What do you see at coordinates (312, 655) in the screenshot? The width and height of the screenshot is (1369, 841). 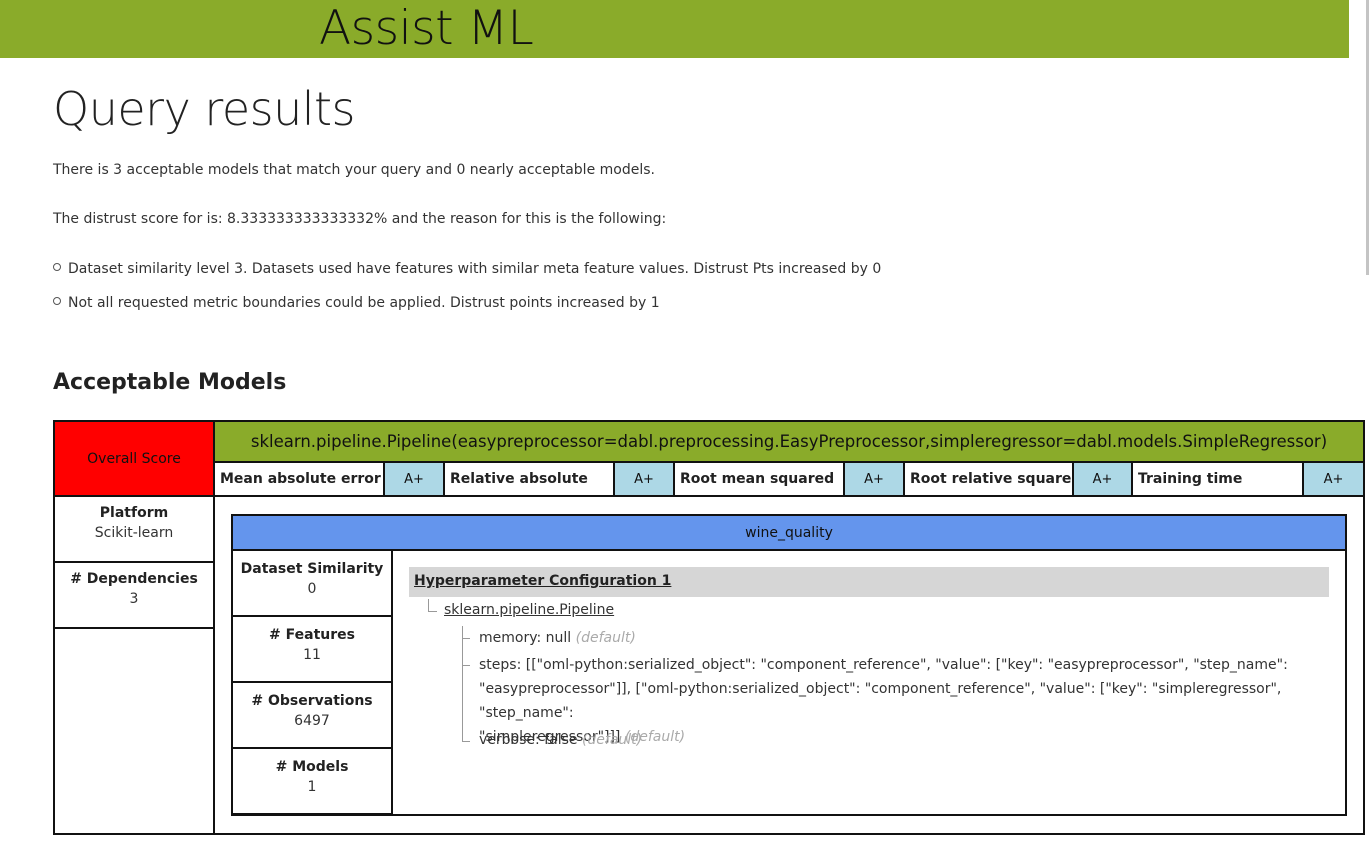 I see `features-value: 11` at bounding box center [312, 655].